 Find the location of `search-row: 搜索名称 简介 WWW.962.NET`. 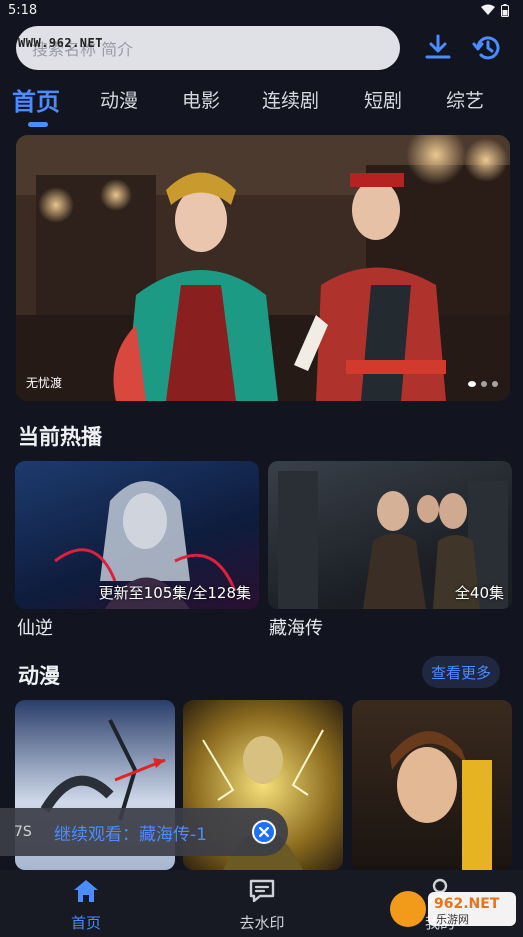

search-row: 搜索名称 简介 WWW.962.NET is located at coordinates (262, 48).